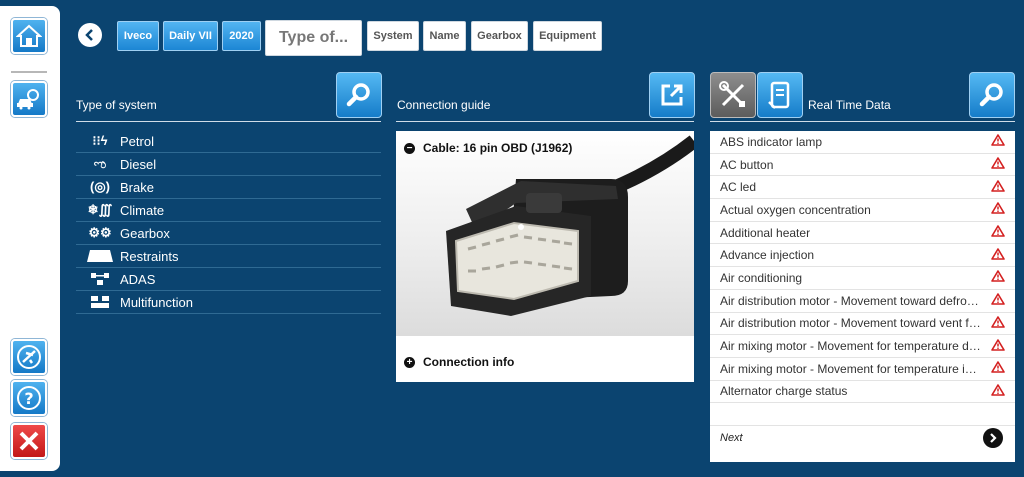 This screenshot has width=1024, height=477. What do you see at coordinates (228, 210) in the screenshot?
I see `system-item-climate: ❄∭ Climate` at bounding box center [228, 210].